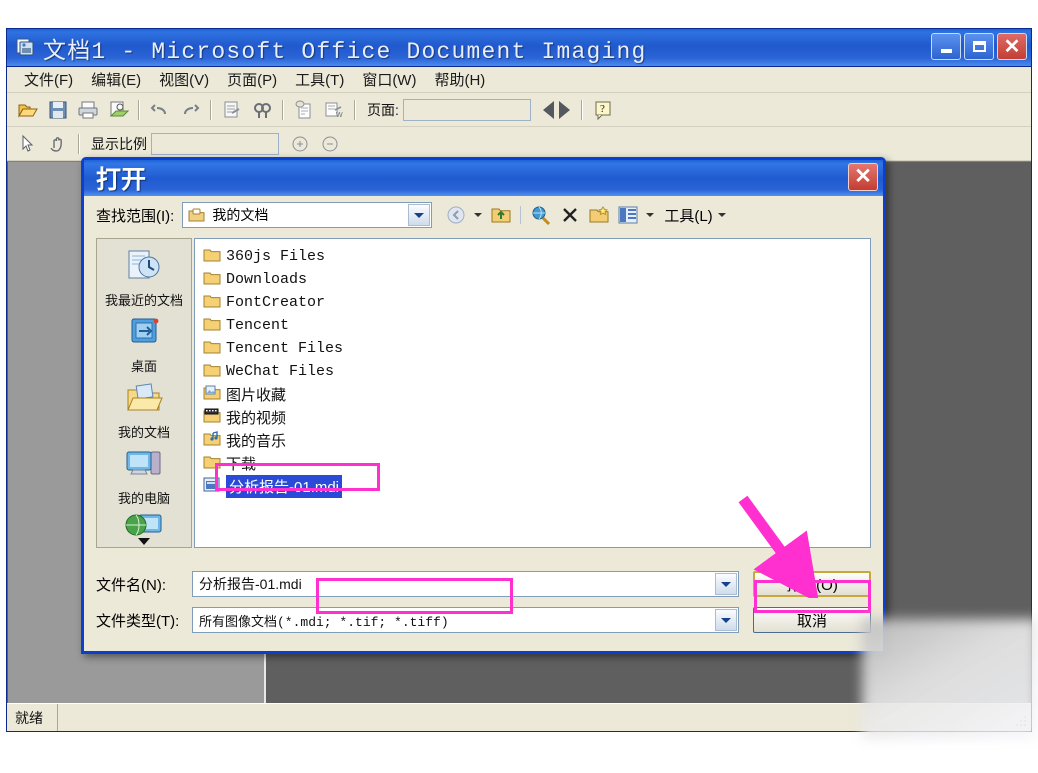 The image size is (1038, 773). Describe the element at coordinates (534, 325) in the screenshot. I see `list-item: Tencent` at that location.